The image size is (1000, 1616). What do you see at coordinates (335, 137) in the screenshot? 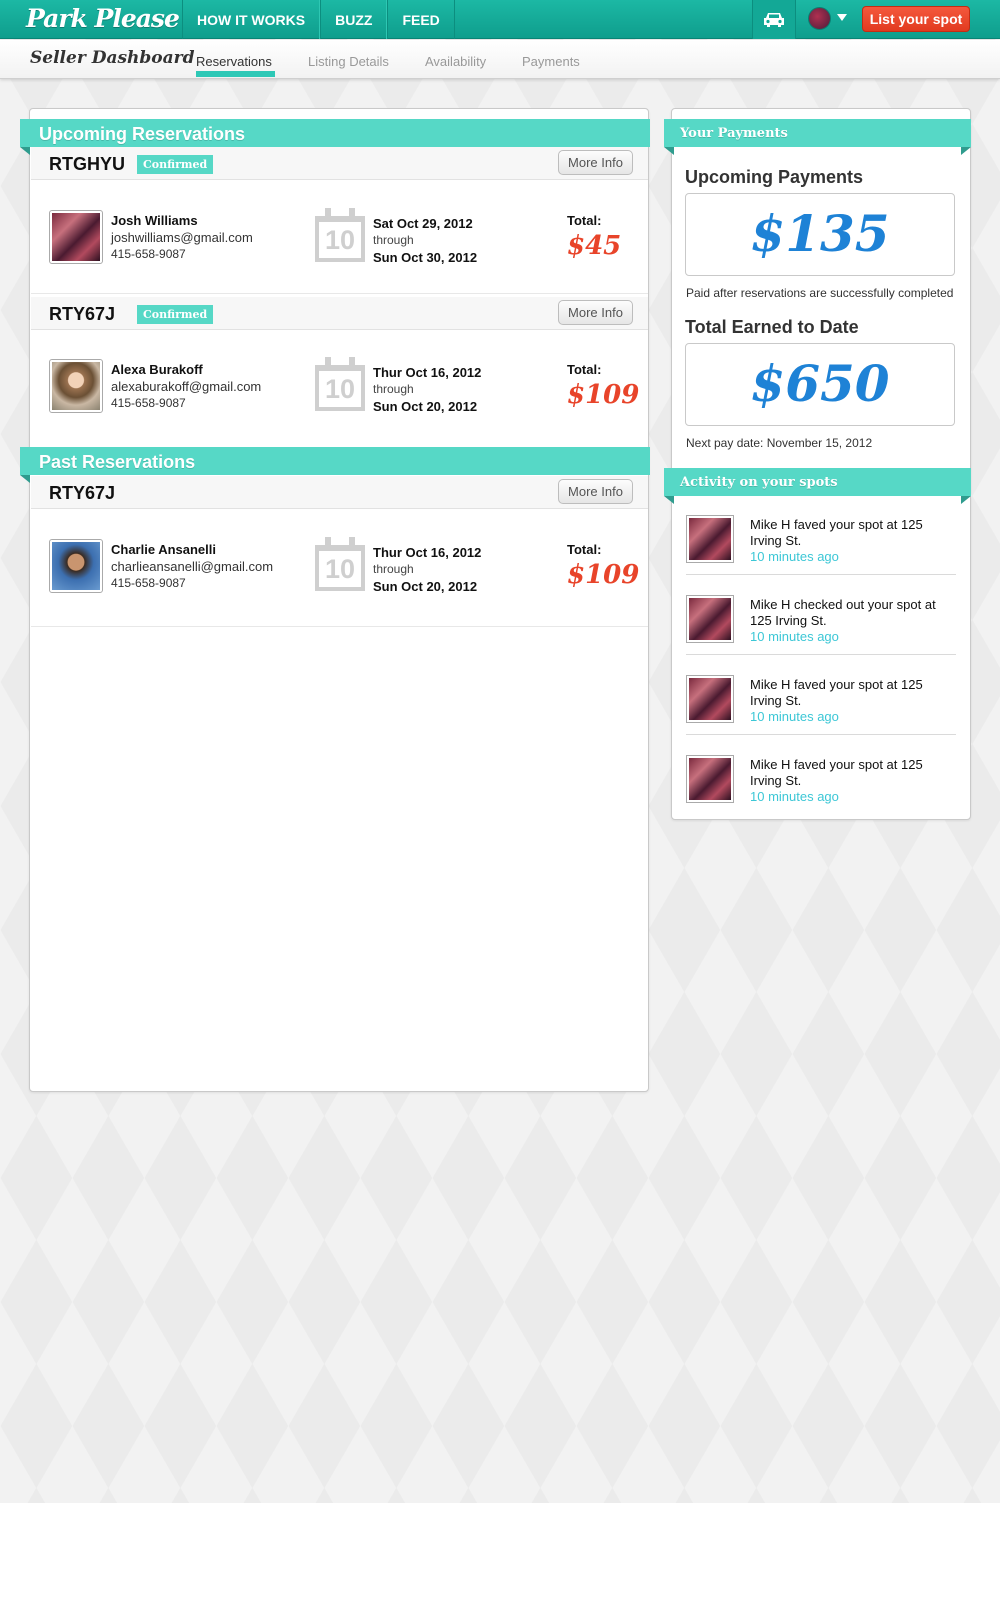
I see `upcoming-reservations-header: Upcoming Reservations` at bounding box center [335, 137].